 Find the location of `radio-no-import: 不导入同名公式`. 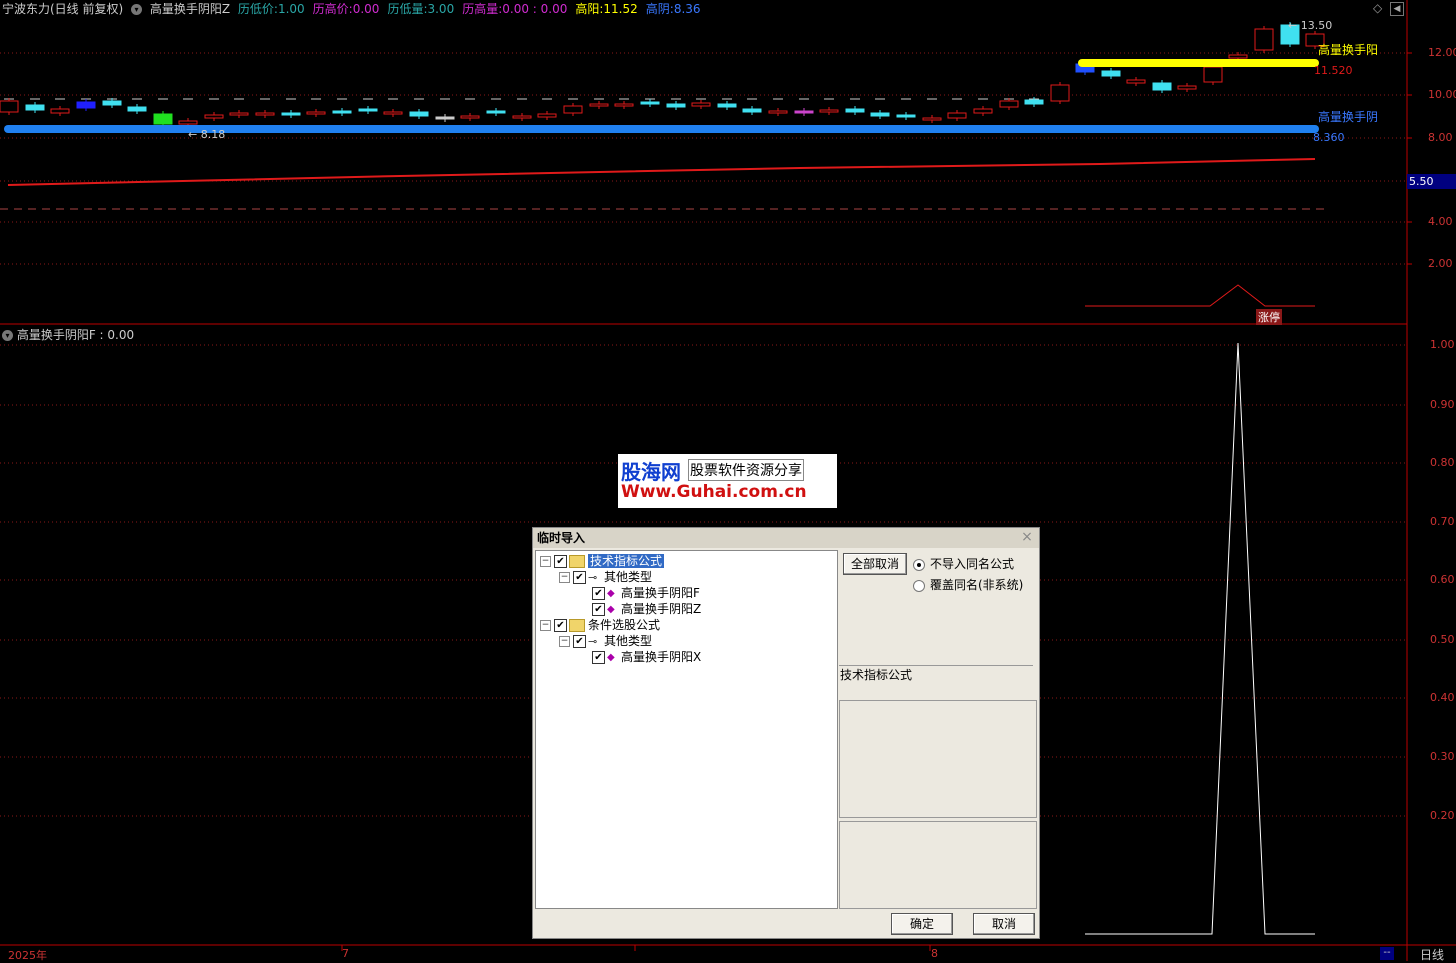

radio-no-import: 不导入同名公式 is located at coordinates (963, 563).